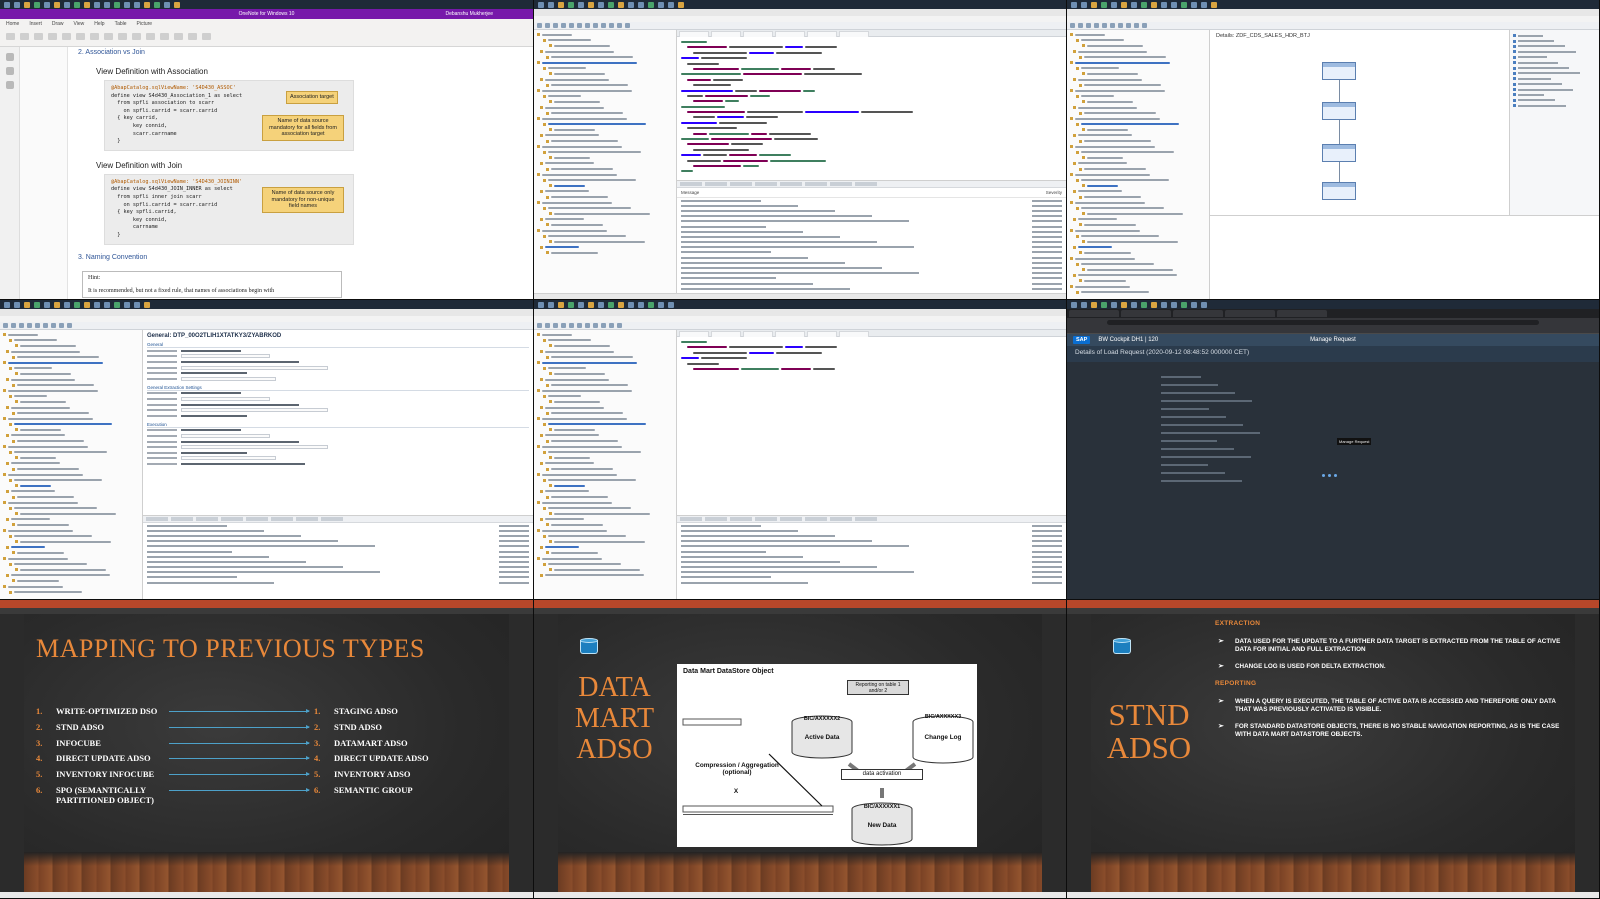 The image size is (1600, 899). I want to click on page-list, so click(44, 173).